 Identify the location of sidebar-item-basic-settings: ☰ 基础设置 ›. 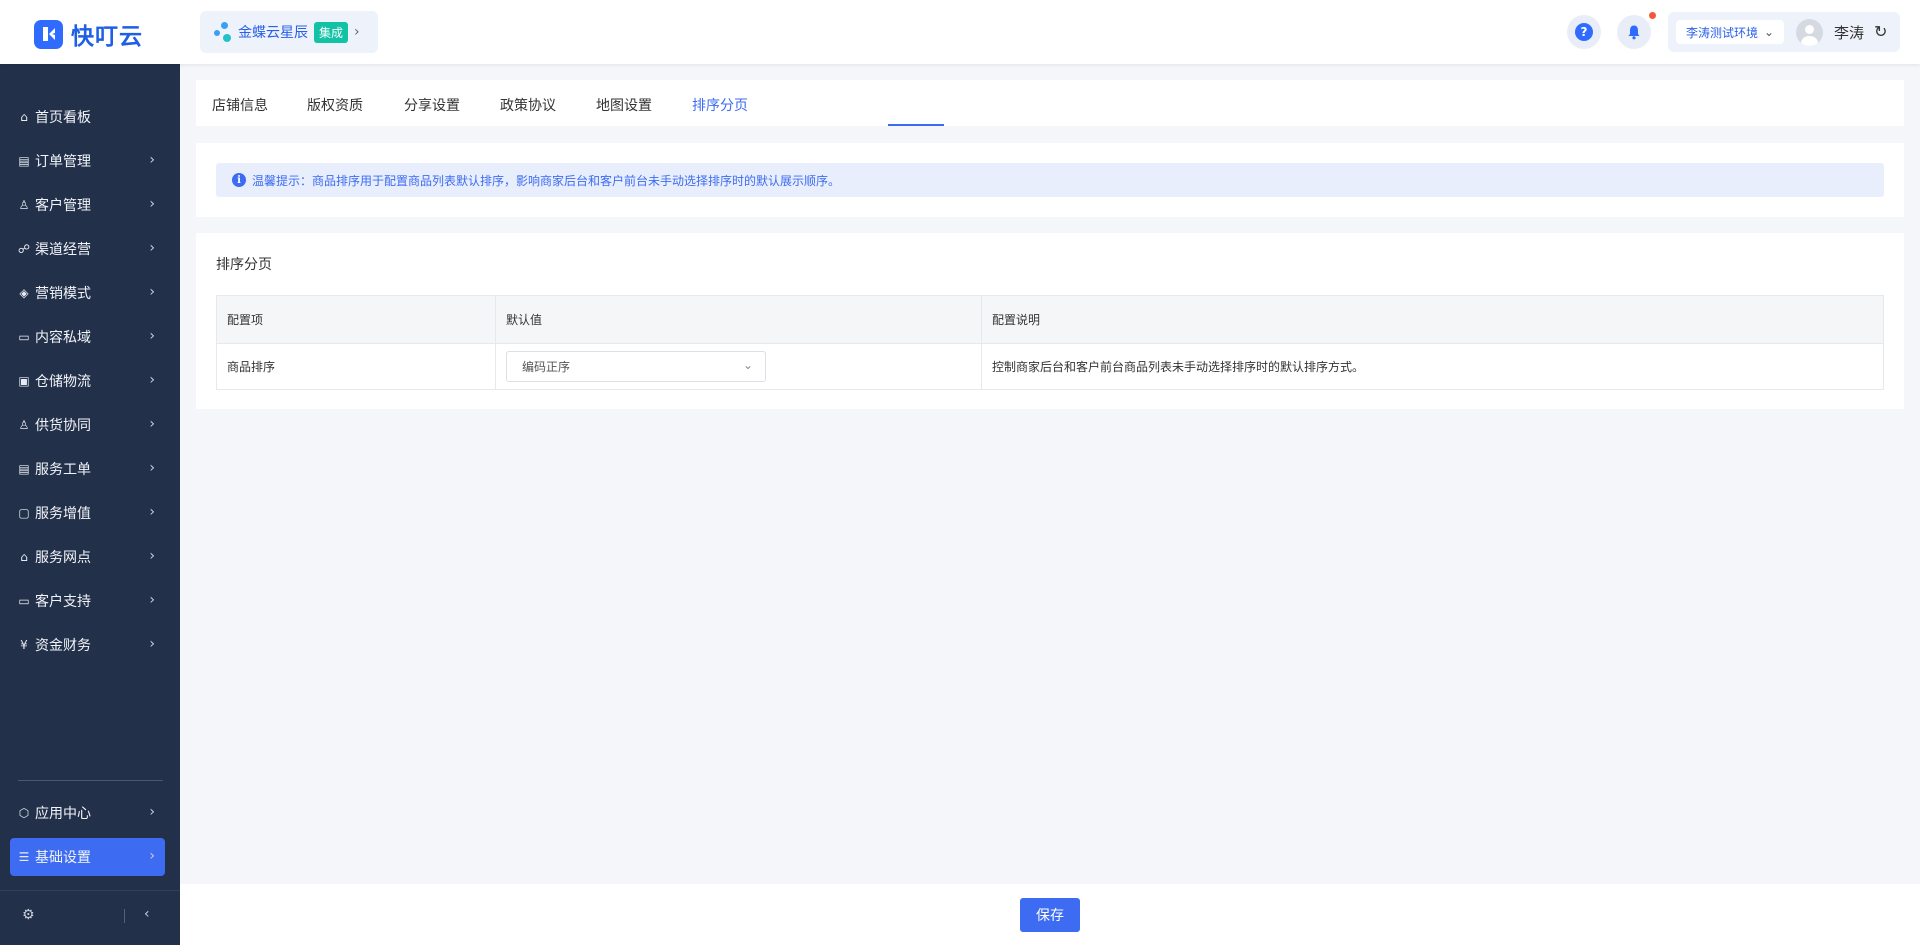
(87, 857).